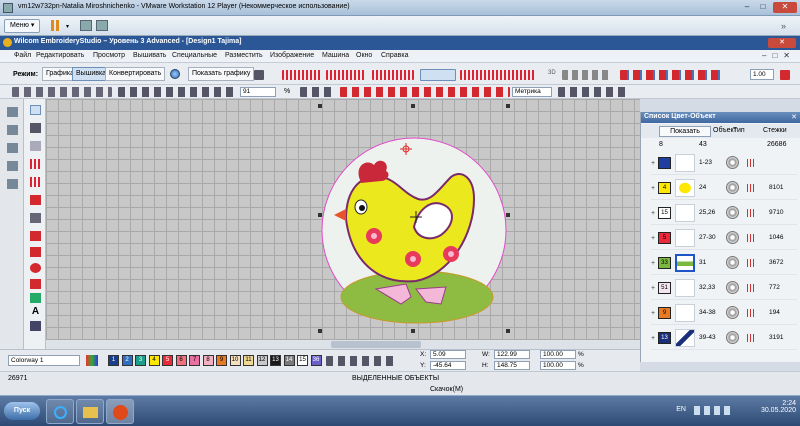 Image resolution: width=800 pixels, height=426 pixels. I want to click on clock: 2:24 30.05.2020, so click(771, 407).